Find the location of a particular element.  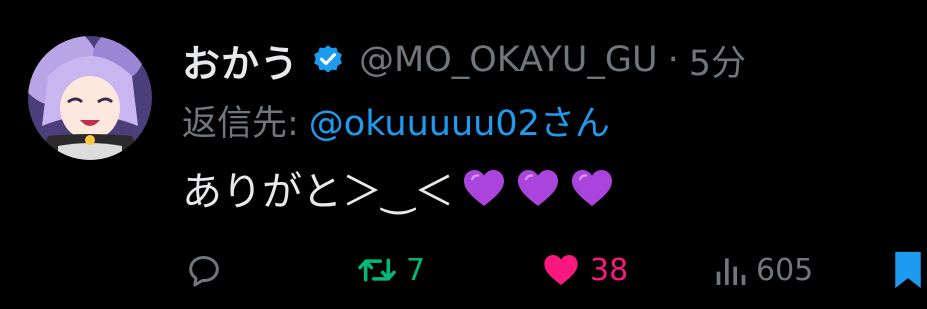

view-count: 605 is located at coordinates (785, 270).